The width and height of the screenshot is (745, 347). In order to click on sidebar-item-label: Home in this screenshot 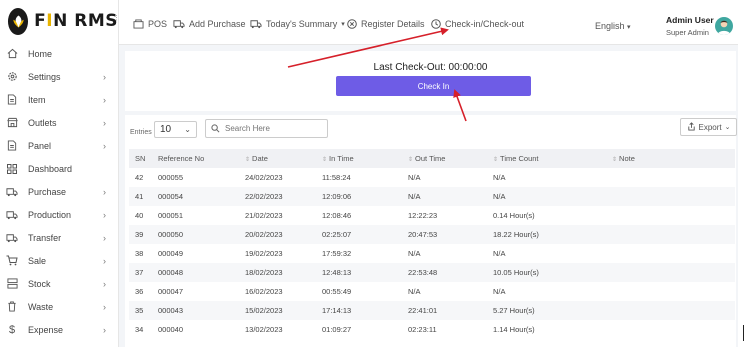, I will do `click(40, 53)`.